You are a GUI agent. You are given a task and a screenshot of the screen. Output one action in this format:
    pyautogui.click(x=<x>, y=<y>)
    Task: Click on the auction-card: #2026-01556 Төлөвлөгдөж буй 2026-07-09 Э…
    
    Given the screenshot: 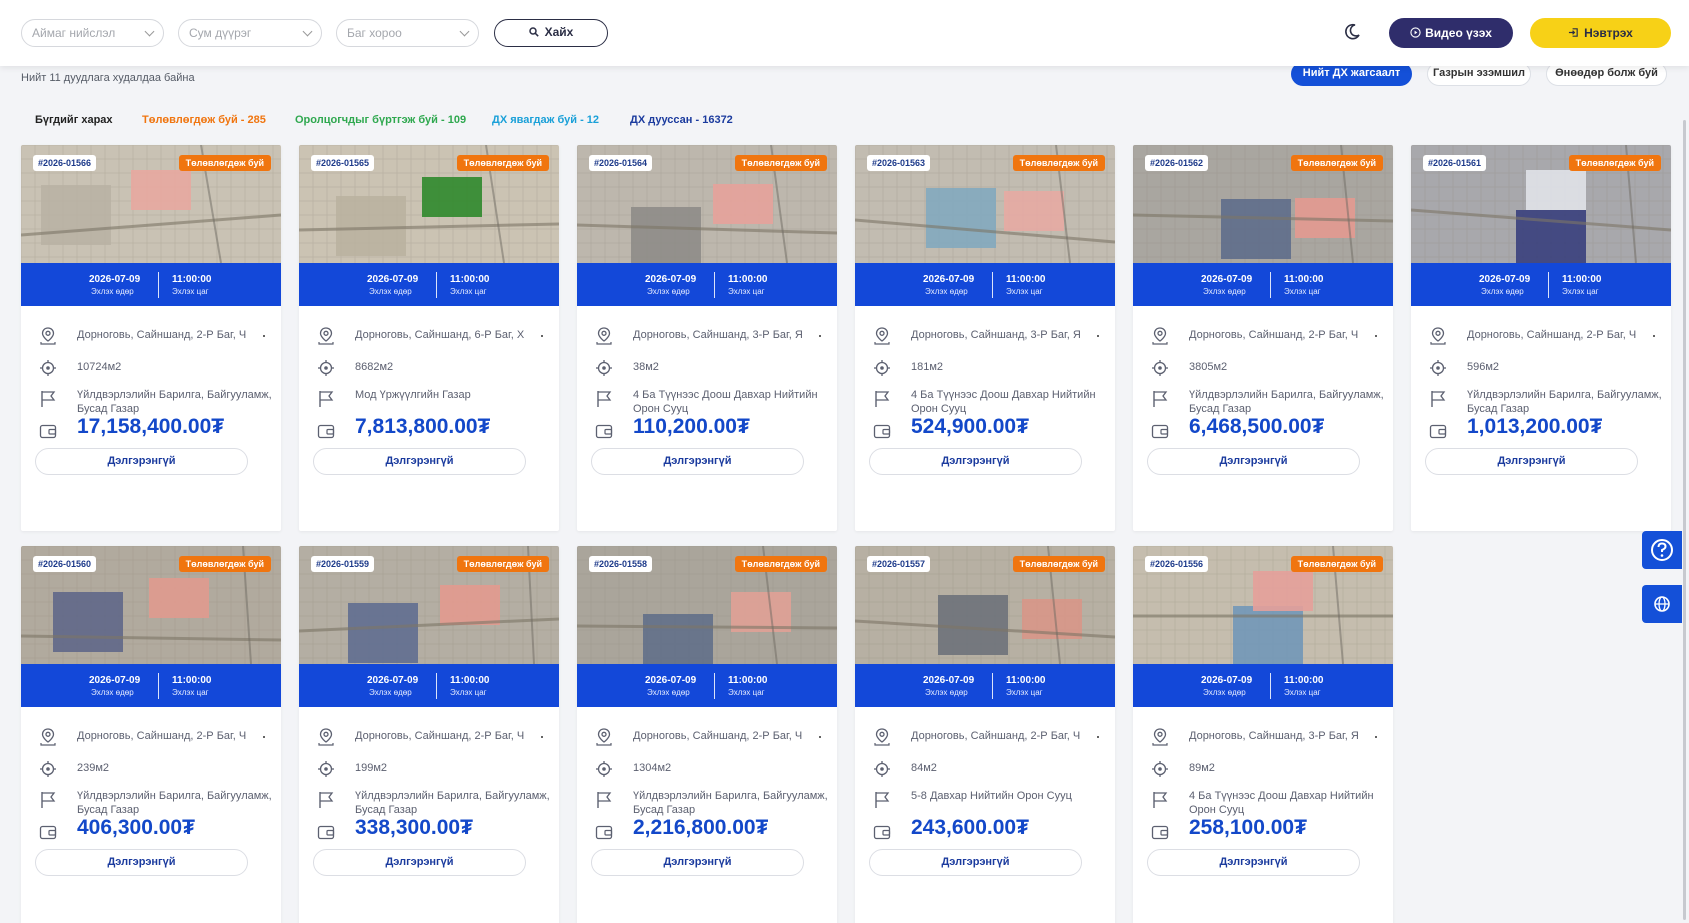 What is the action you would take?
    pyautogui.click(x=1263, y=734)
    